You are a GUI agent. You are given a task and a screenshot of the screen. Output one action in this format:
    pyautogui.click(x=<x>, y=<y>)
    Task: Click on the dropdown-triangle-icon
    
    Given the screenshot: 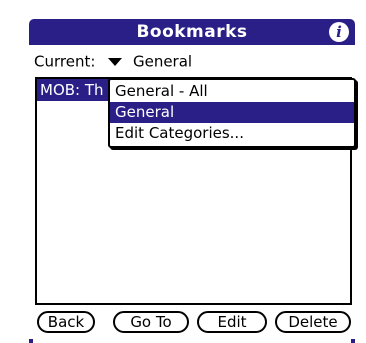 What is the action you would take?
    pyautogui.click(x=115, y=61)
    